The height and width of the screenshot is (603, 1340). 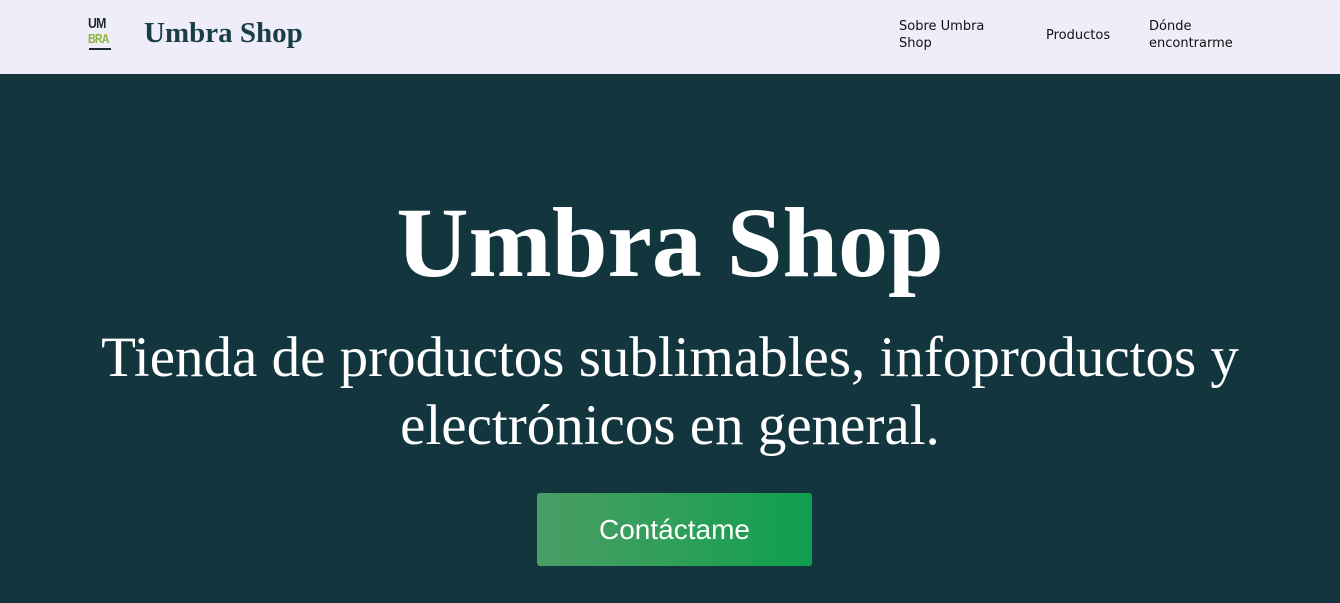 What do you see at coordinates (223, 33) in the screenshot?
I see `brand-name: Umbra Shop` at bounding box center [223, 33].